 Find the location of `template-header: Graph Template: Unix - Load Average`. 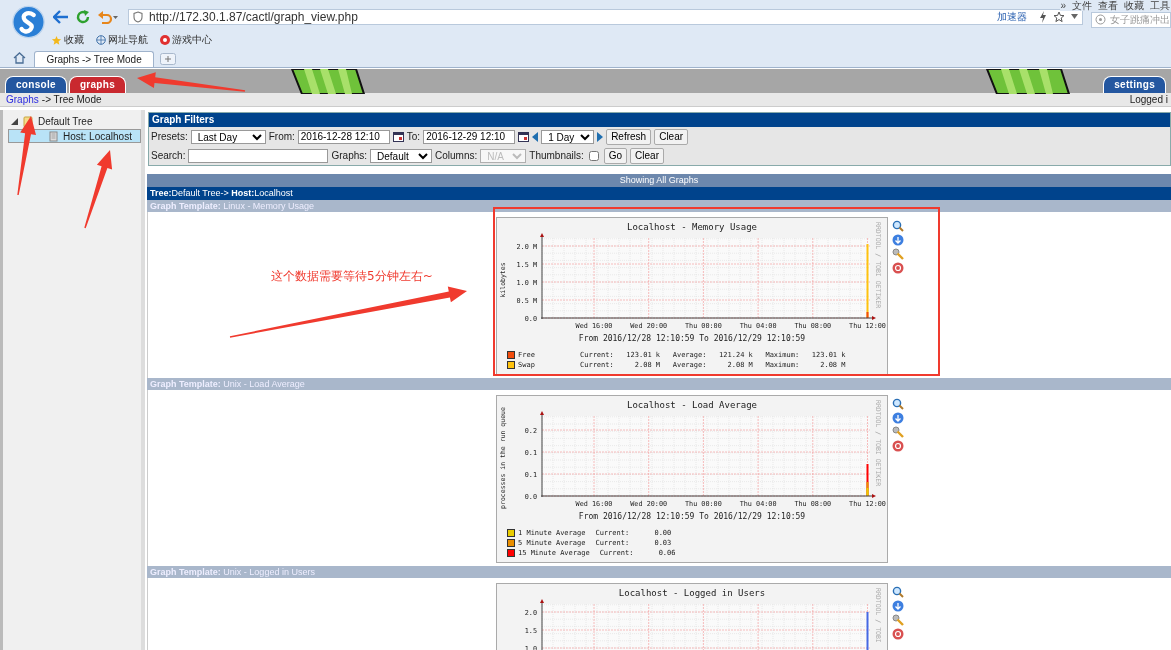

template-header: Graph Template: Unix - Load Average is located at coordinates (659, 384).